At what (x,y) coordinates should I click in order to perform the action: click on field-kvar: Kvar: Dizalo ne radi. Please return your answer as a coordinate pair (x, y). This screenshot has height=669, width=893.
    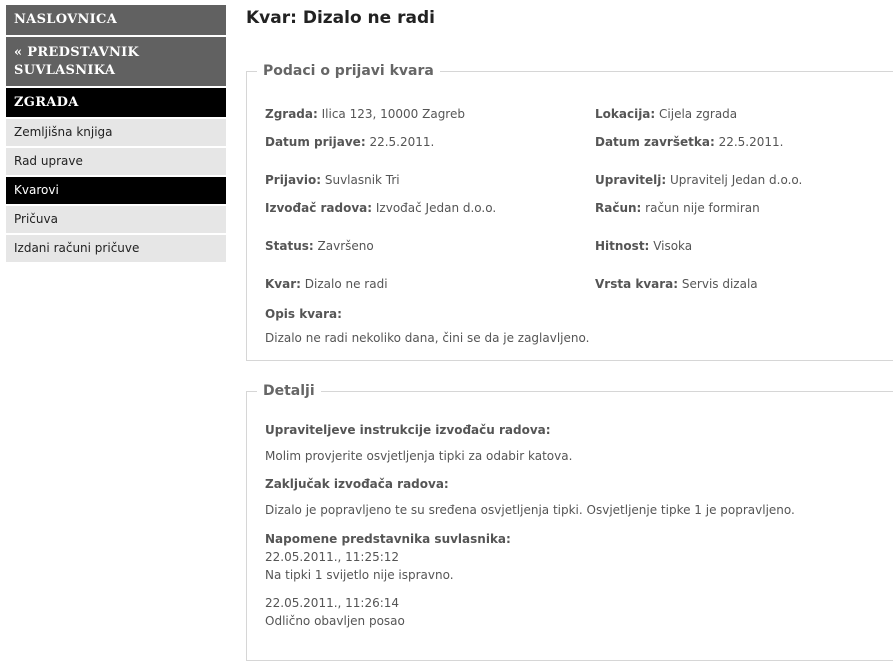
    Looking at the image, I should click on (326, 284).